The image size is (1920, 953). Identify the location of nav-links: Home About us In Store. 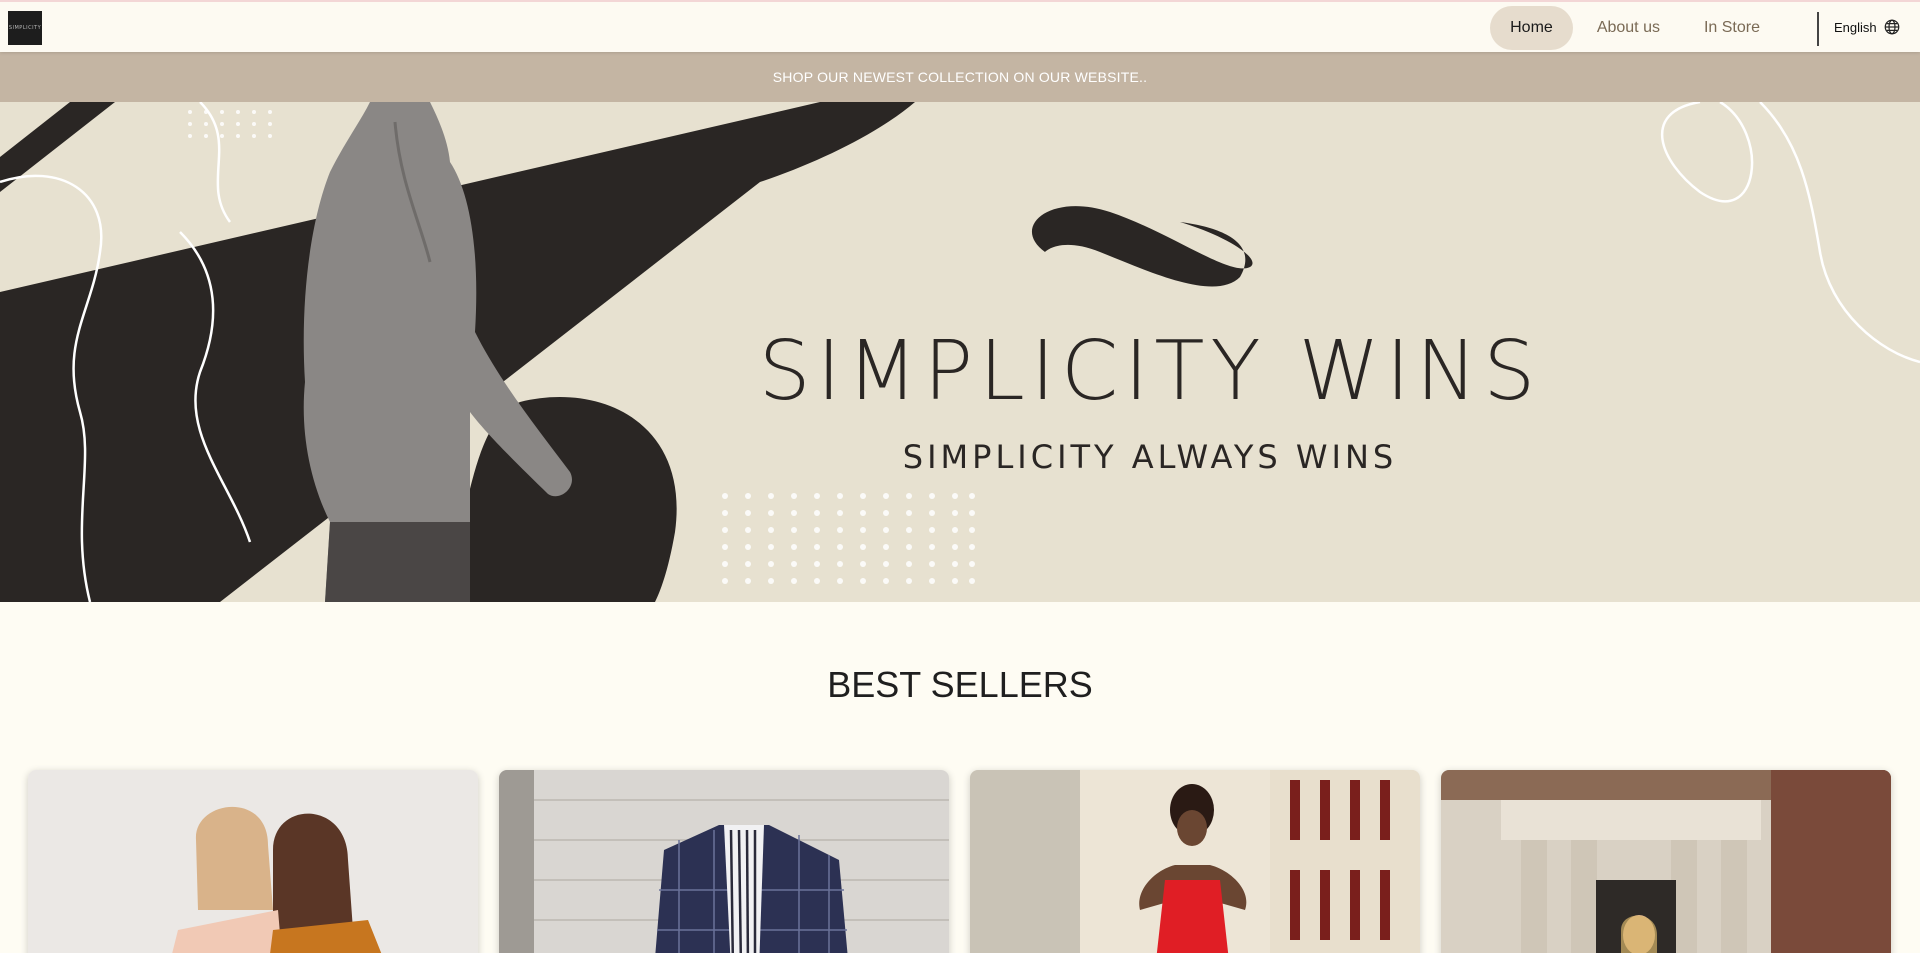
(1635, 28).